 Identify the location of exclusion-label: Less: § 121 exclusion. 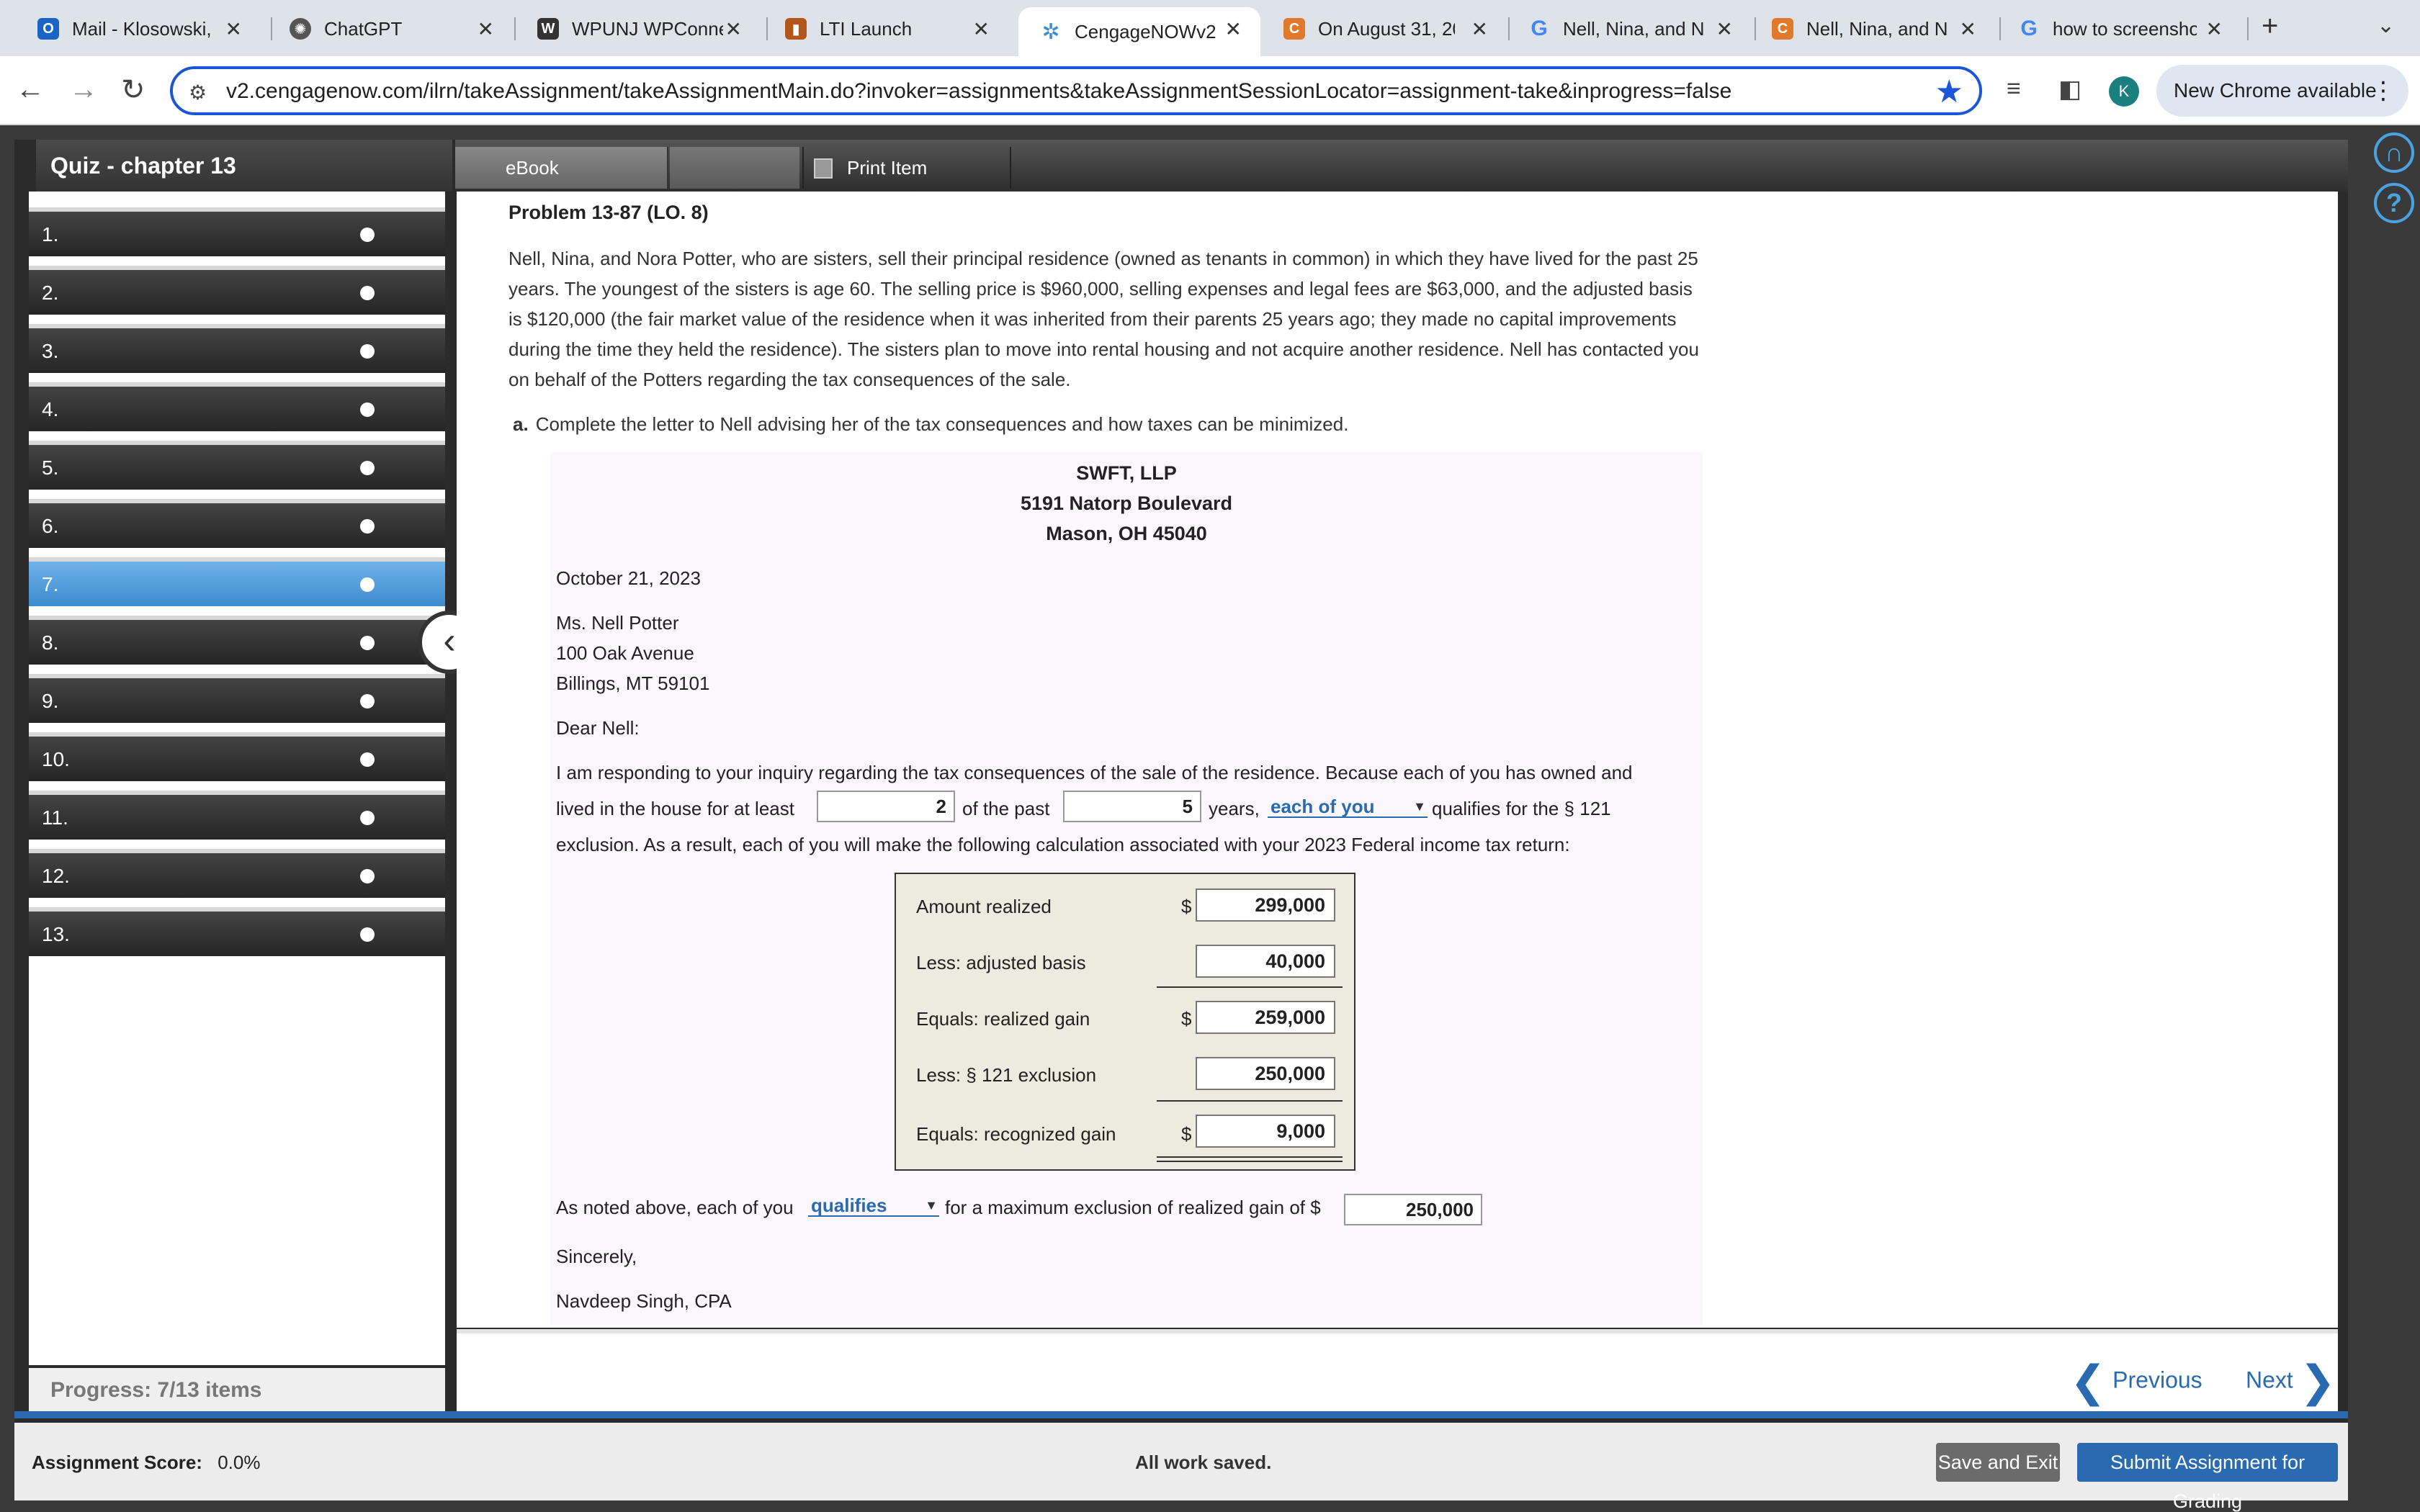
(1006, 1075).